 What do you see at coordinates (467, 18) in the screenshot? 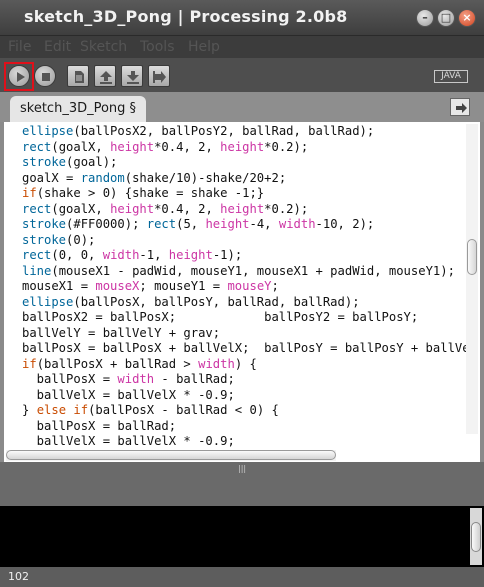
I see `close-button: ×` at bounding box center [467, 18].